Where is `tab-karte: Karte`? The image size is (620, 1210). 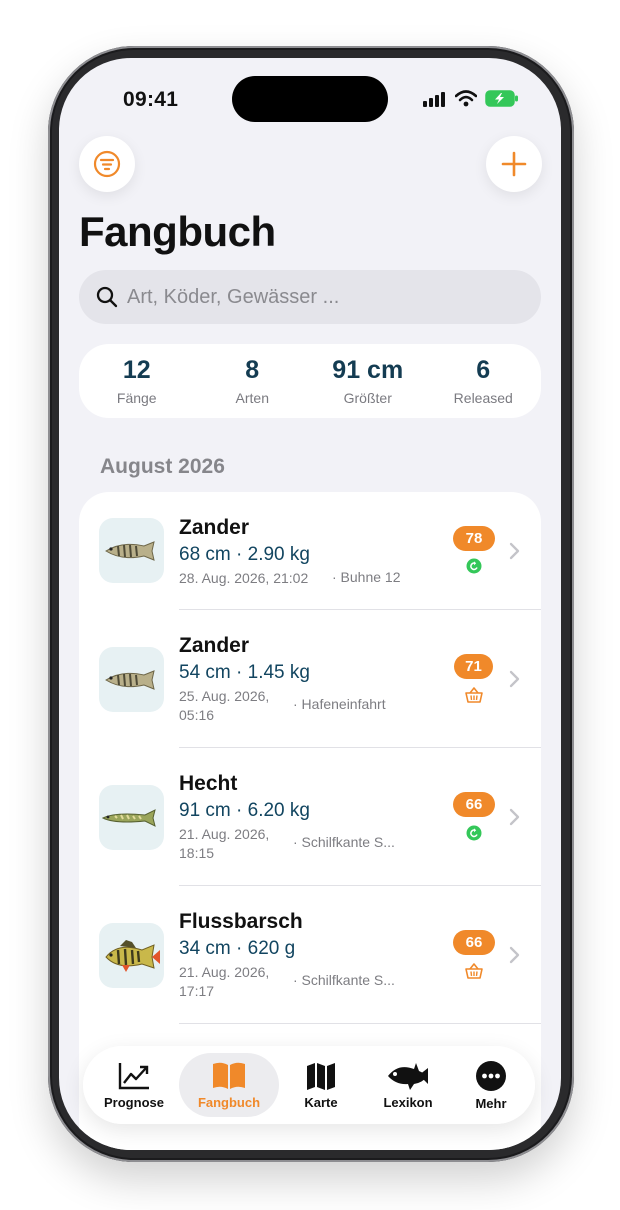
tab-karte: Karte is located at coordinates (321, 1085).